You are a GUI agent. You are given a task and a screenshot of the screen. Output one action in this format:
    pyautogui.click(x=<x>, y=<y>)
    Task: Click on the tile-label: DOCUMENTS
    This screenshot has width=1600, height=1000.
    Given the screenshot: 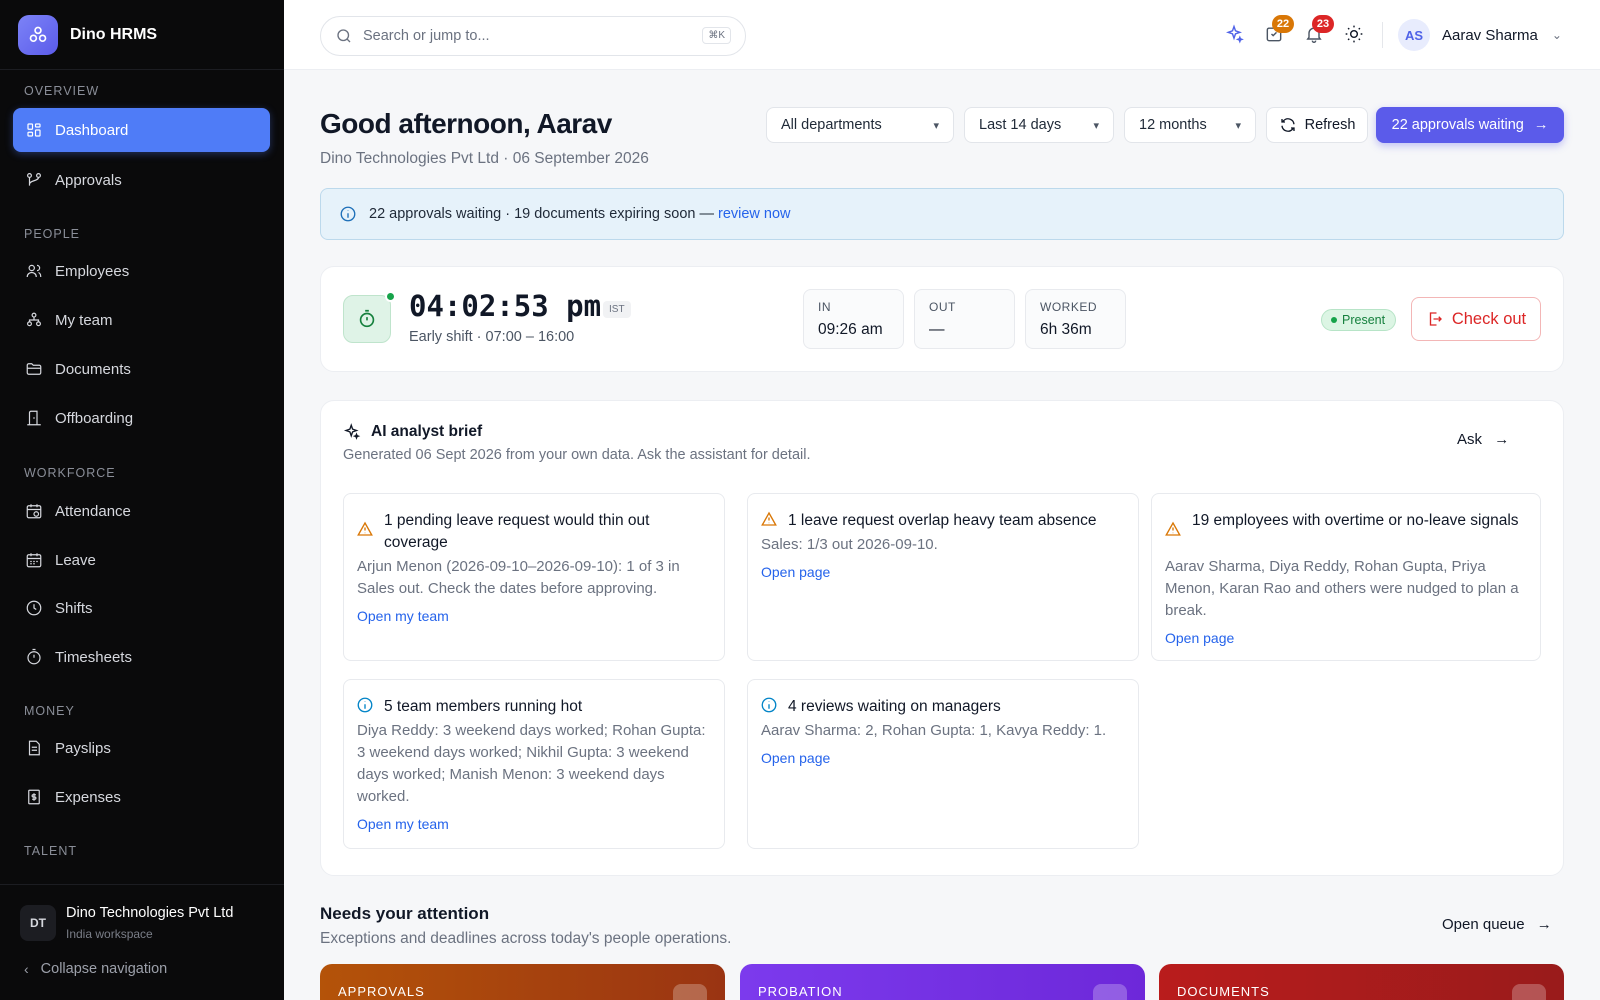 What is the action you would take?
    pyautogui.click(x=1223, y=991)
    